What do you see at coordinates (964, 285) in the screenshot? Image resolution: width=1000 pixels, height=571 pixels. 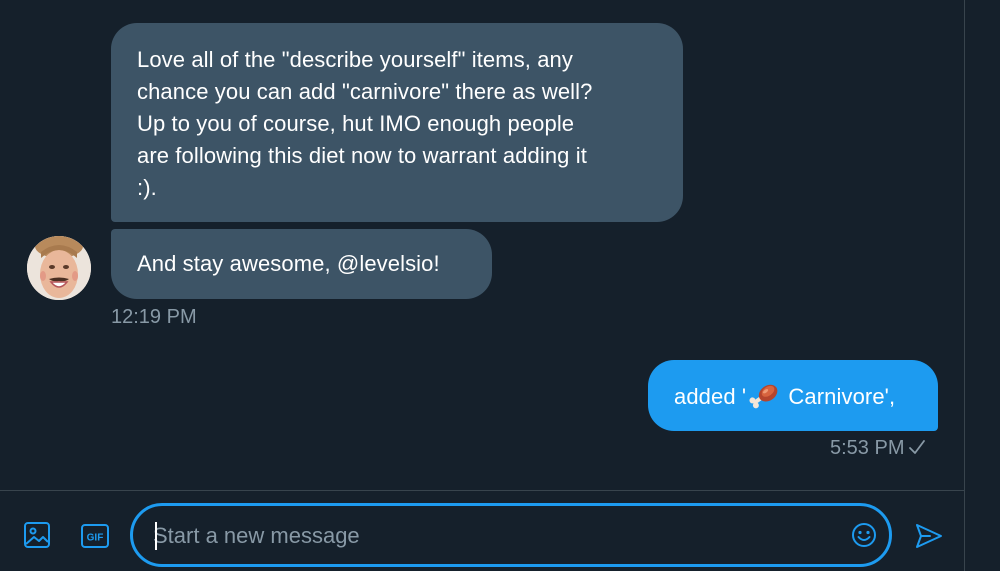 I see `panel-divider` at bounding box center [964, 285].